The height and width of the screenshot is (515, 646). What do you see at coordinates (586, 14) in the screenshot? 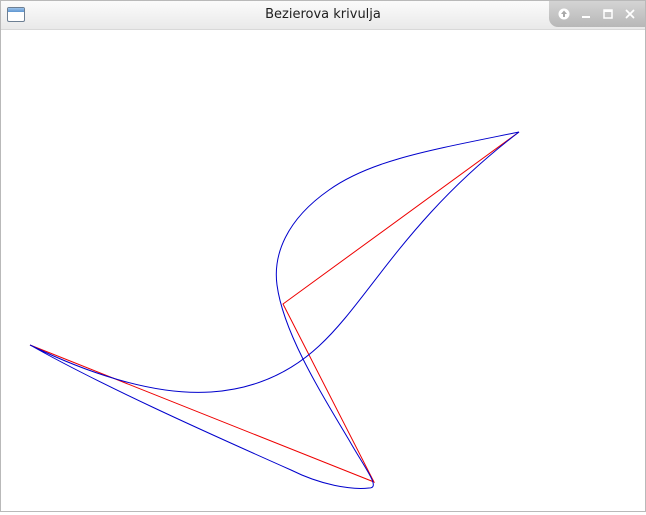
I see `minimize-button` at bounding box center [586, 14].